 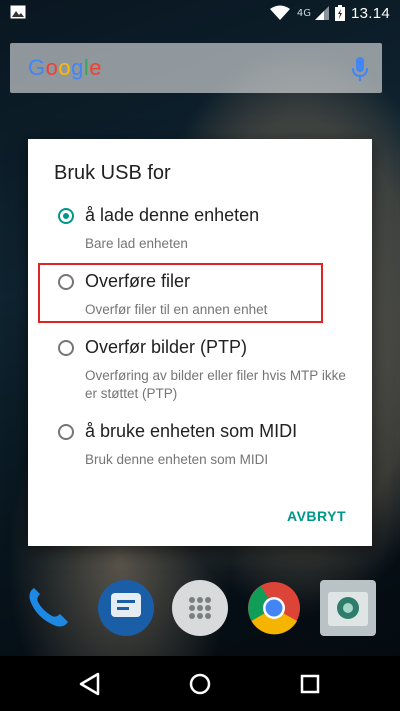 What do you see at coordinates (360, 69) in the screenshot?
I see `mic-icon` at bounding box center [360, 69].